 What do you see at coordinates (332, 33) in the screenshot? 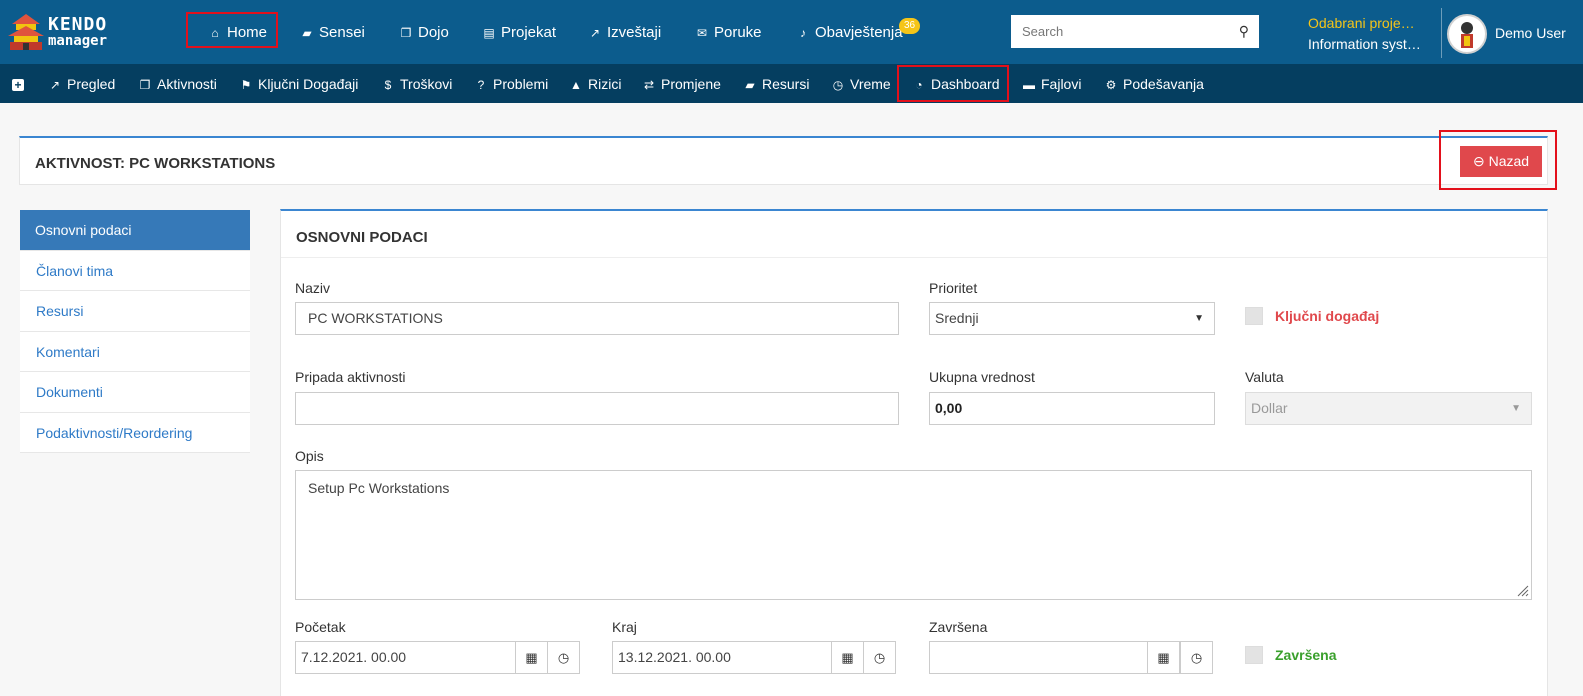
I see `nav-sensei: ▰ Sensei` at bounding box center [332, 33].